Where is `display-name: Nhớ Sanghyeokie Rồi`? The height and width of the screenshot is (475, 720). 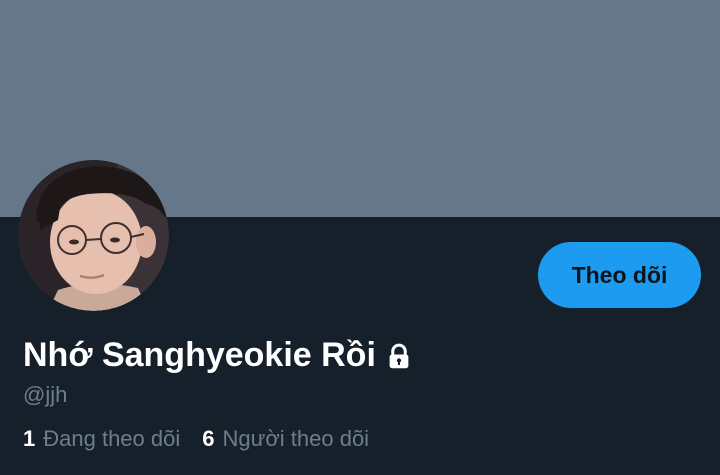
display-name: Nhớ Sanghyeokie Rồi is located at coordinates (199, 355).